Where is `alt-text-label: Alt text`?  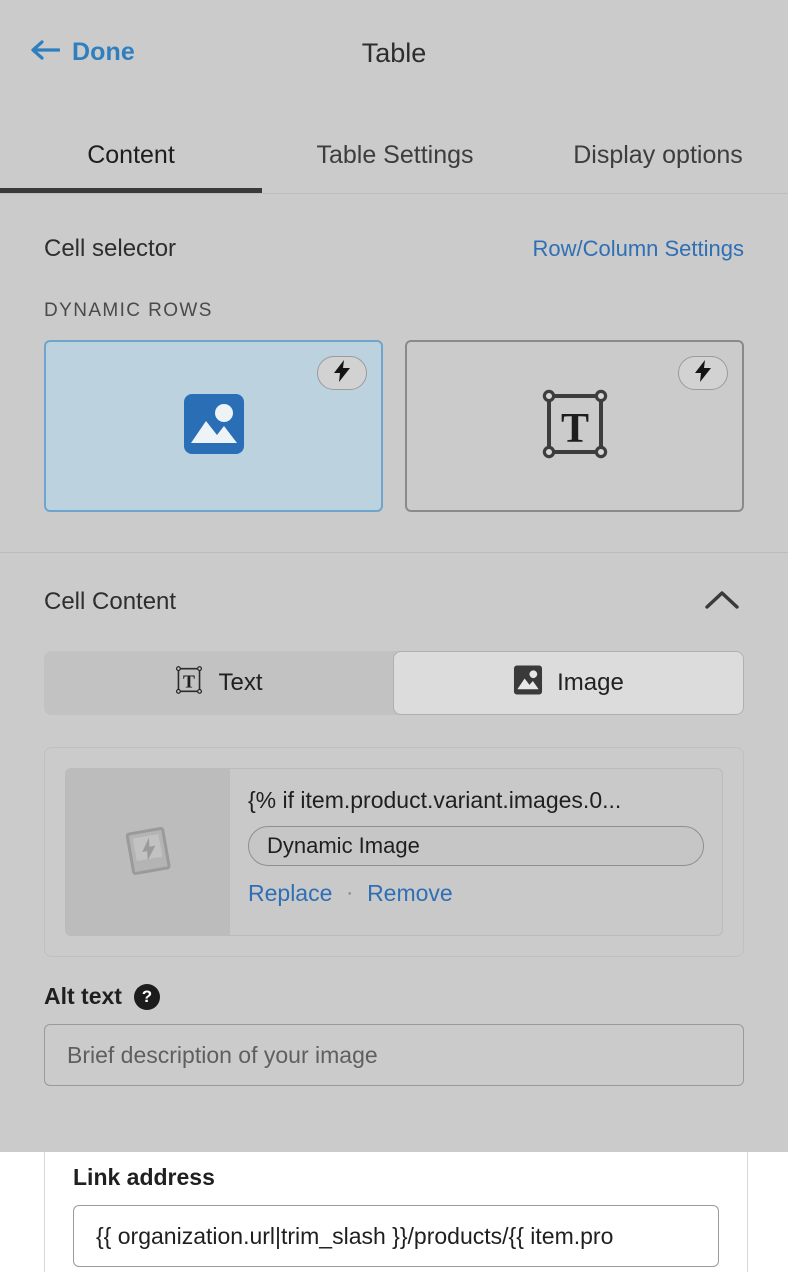
alt-text-label: Alt text is located at coordinates (83, 996).